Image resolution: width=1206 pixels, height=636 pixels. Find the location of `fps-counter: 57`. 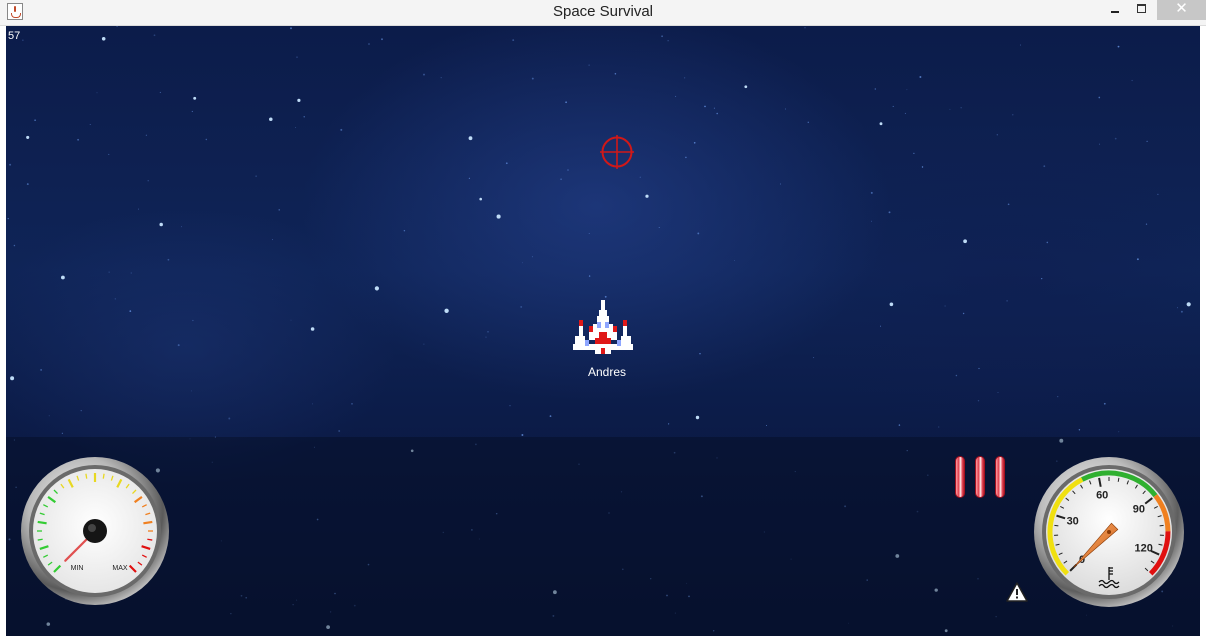

fps-counter: 57 is located at coordinates (14, 36).